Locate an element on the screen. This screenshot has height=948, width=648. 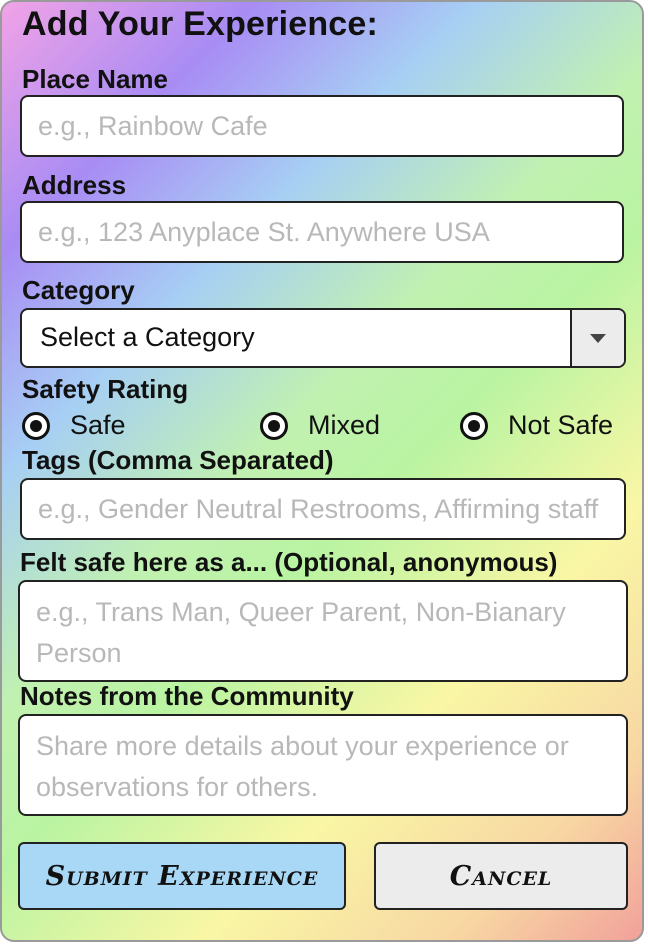
form-title: Add Your Experience: is located at coordinates (200, 24).